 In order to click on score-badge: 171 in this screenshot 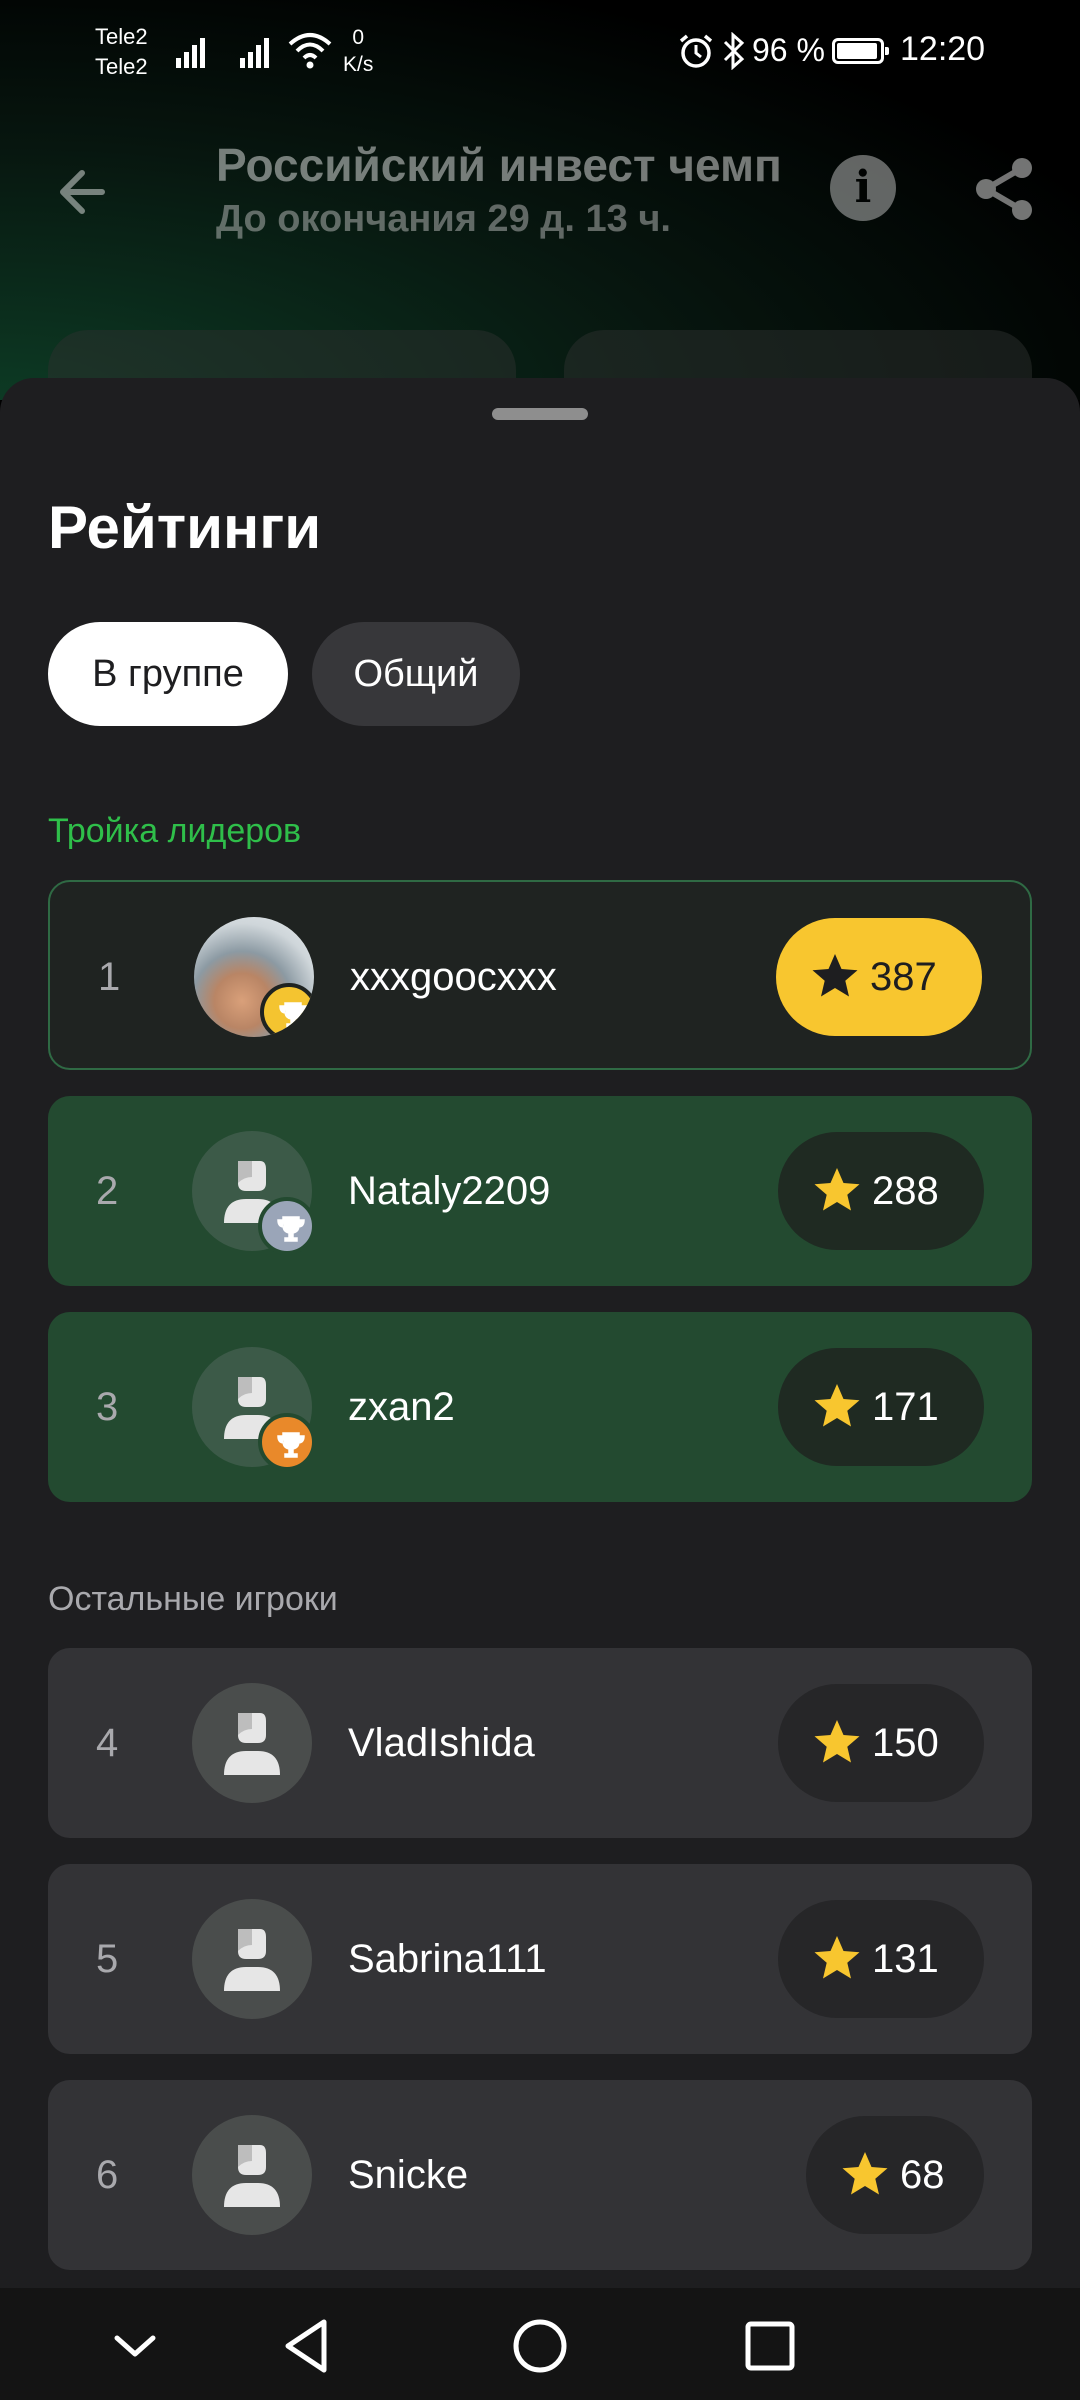, I will do `click(881, 1407)`.